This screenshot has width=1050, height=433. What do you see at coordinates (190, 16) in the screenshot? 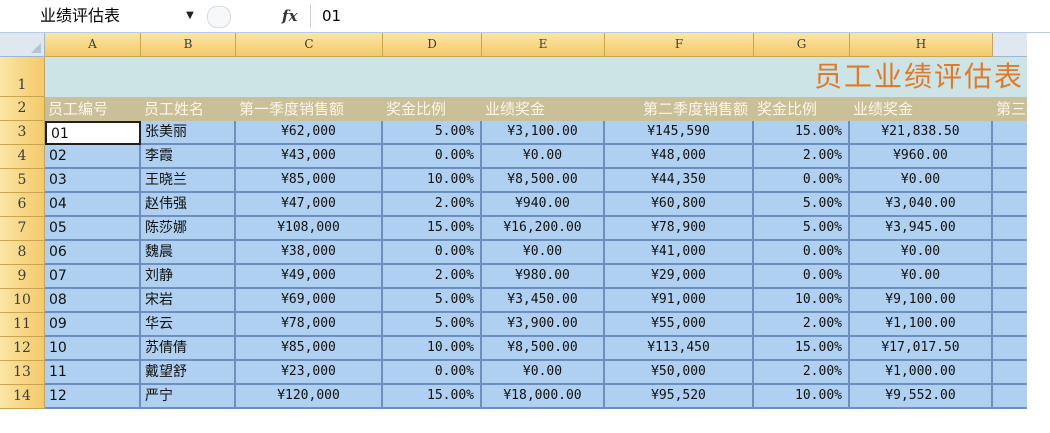
I see `chevron-down-icon: ▼` at bounding box center [190, 16].